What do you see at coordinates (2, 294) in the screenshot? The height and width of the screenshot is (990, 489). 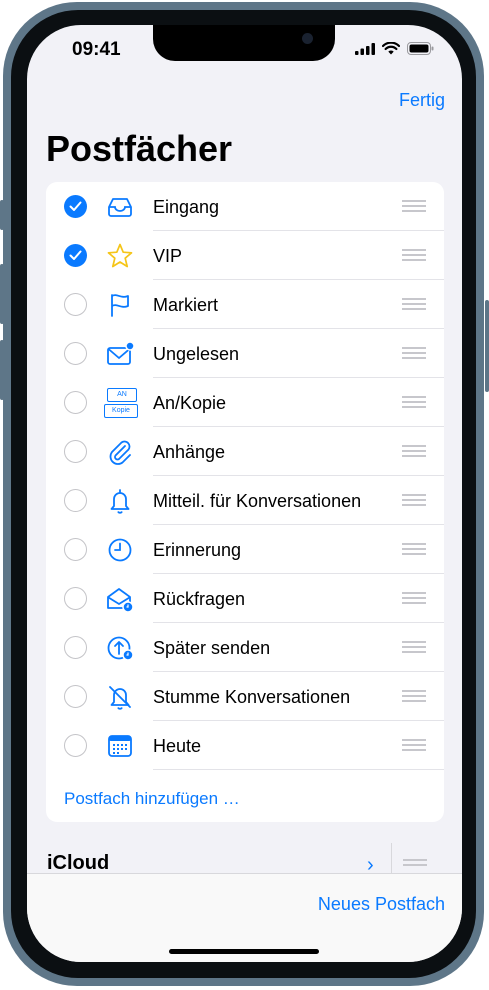 I see `volume-up-button` at bounding box center [2, 294].